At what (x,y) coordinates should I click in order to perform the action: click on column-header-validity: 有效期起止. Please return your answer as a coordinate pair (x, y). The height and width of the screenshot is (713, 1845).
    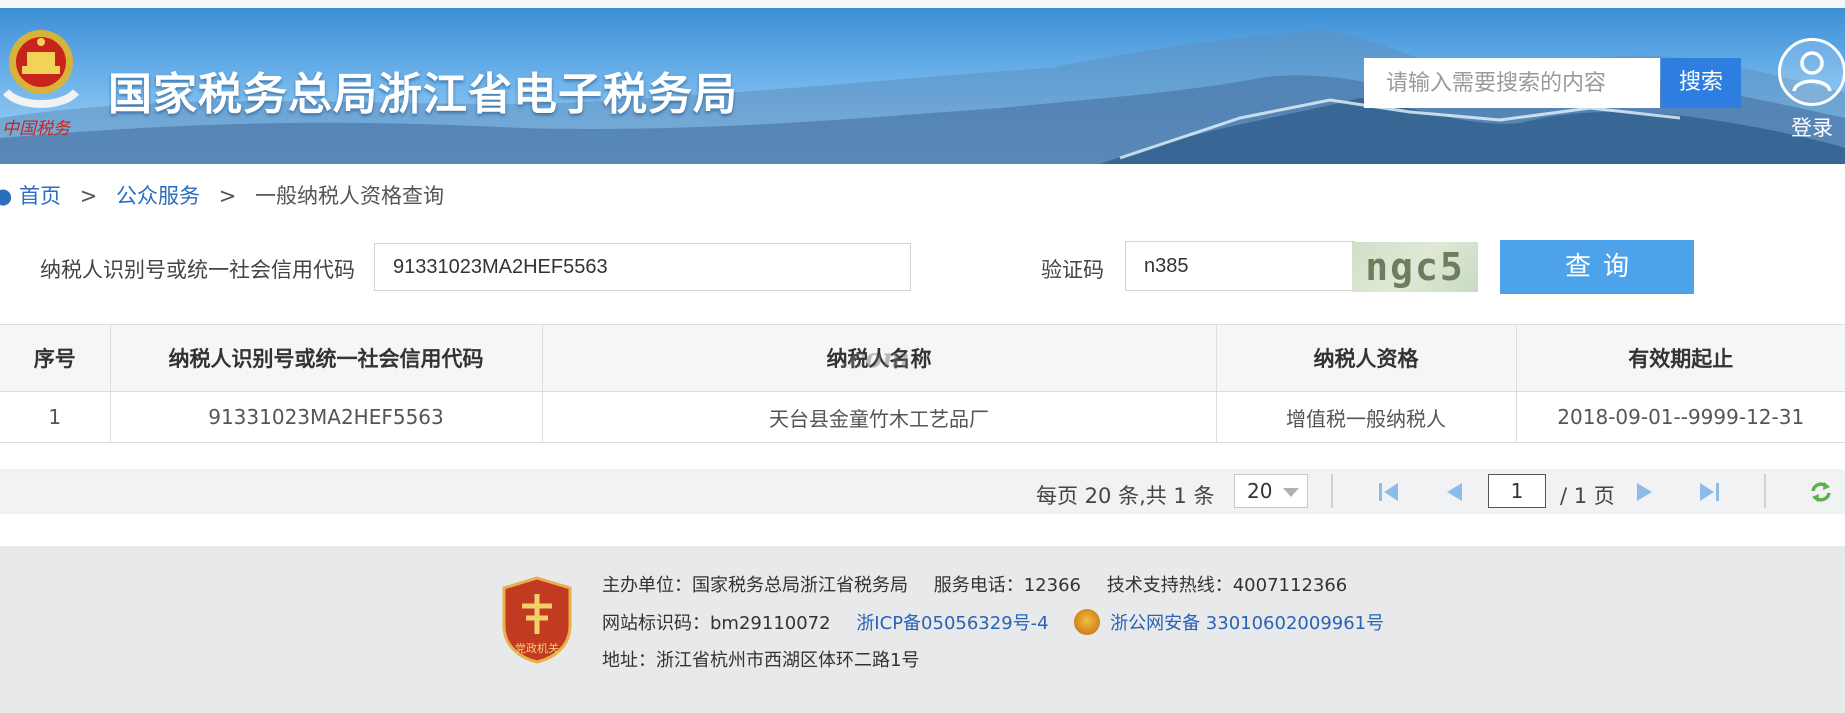
    Looking at the image, I should click on (1680, 358).